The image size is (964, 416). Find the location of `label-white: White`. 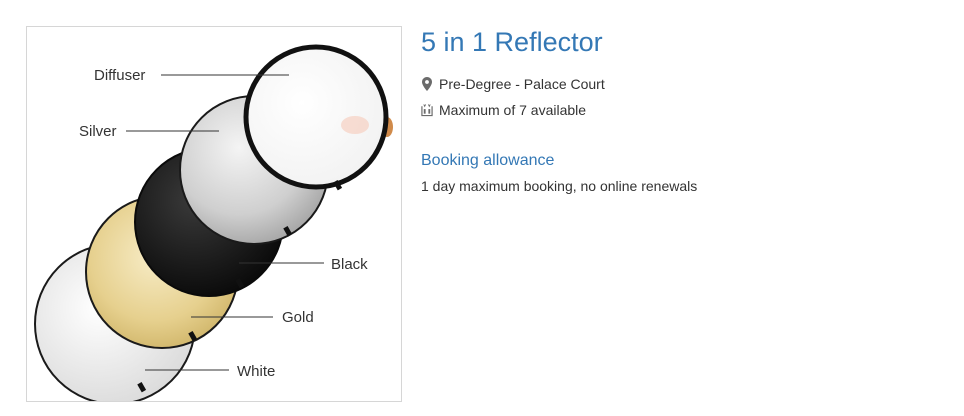

label-white: White is located at coordinates (256, 371).